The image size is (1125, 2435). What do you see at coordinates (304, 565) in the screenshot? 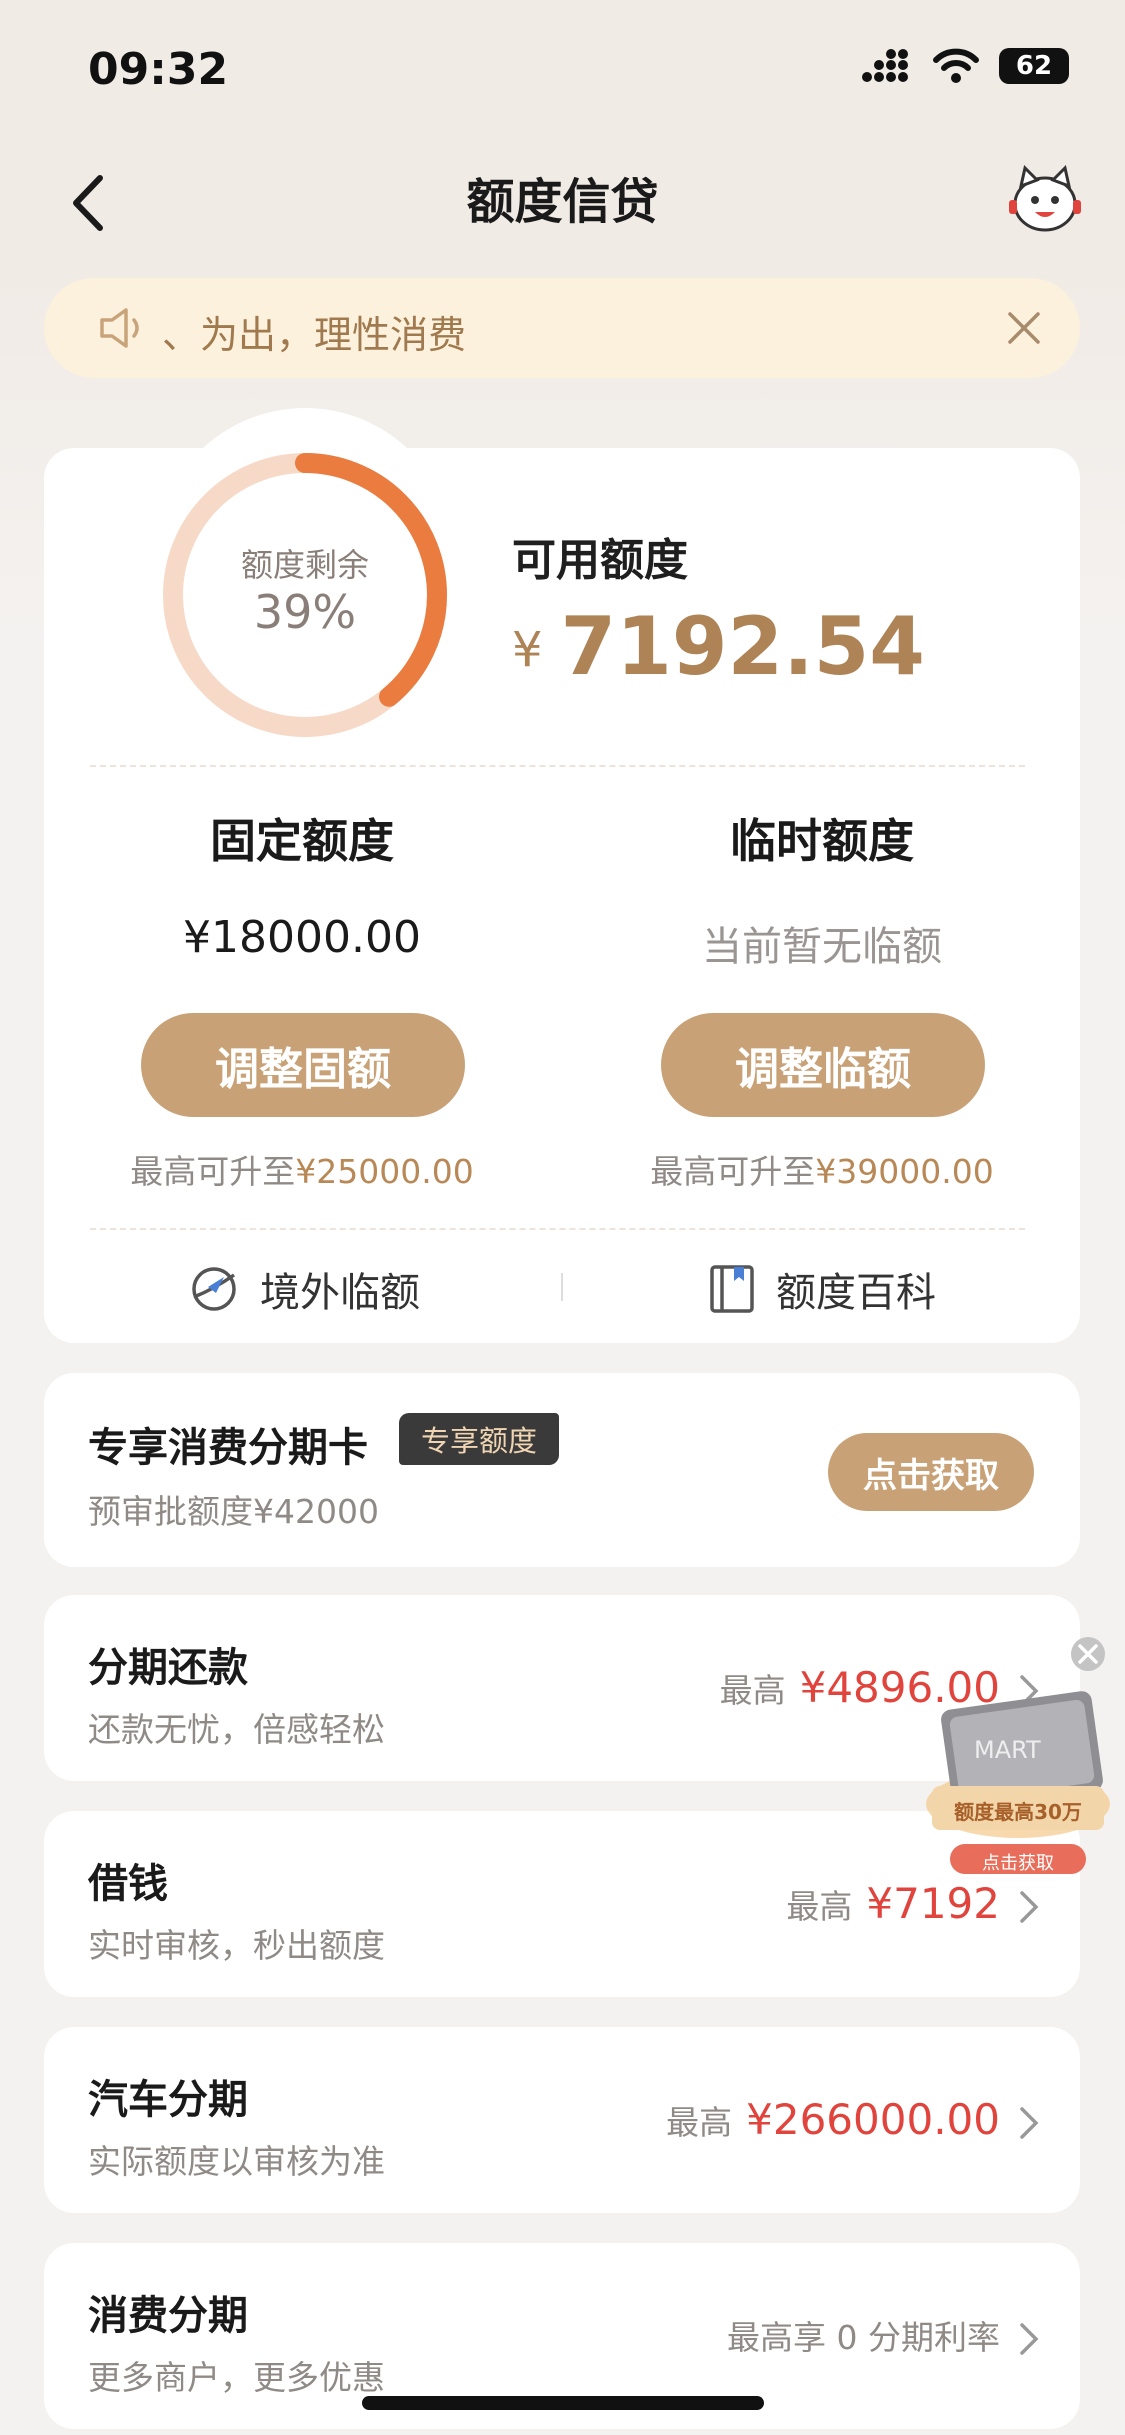
I see `donut-label: 额度剩余` at bounding box center [304, 565].